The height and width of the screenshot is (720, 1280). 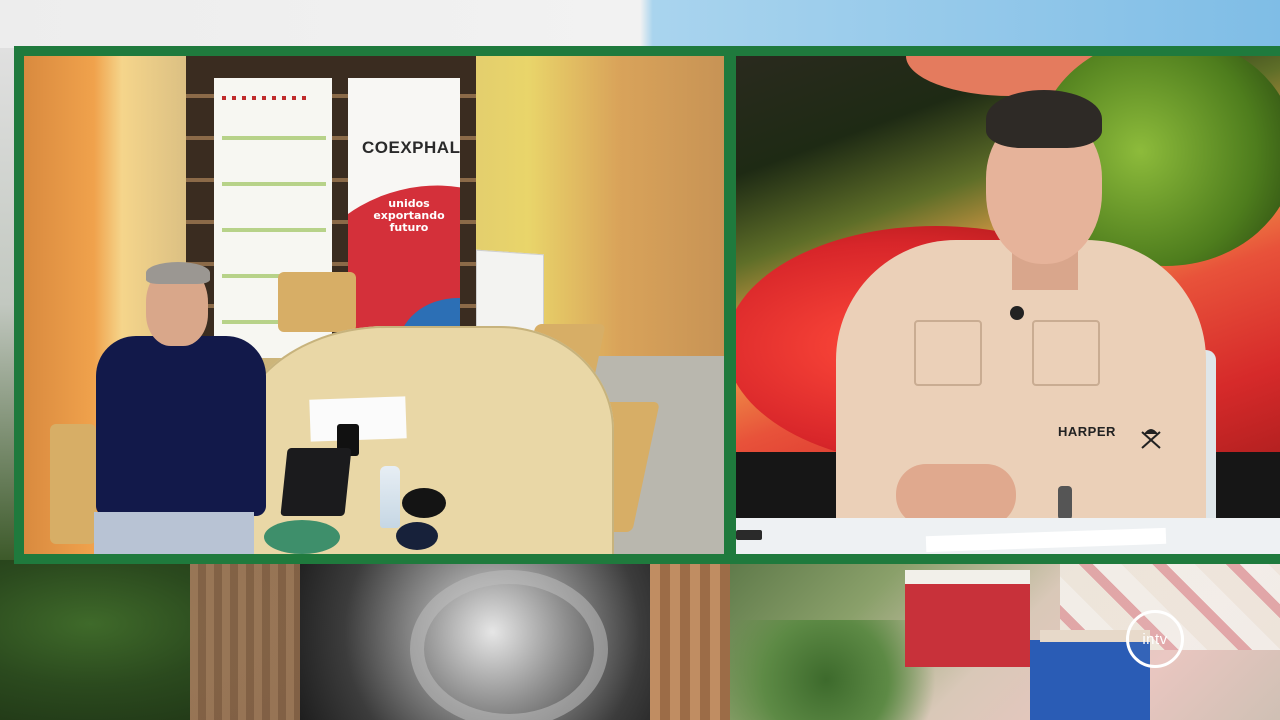 I want to click on presenter-hair, so click(x=1044, y=119).